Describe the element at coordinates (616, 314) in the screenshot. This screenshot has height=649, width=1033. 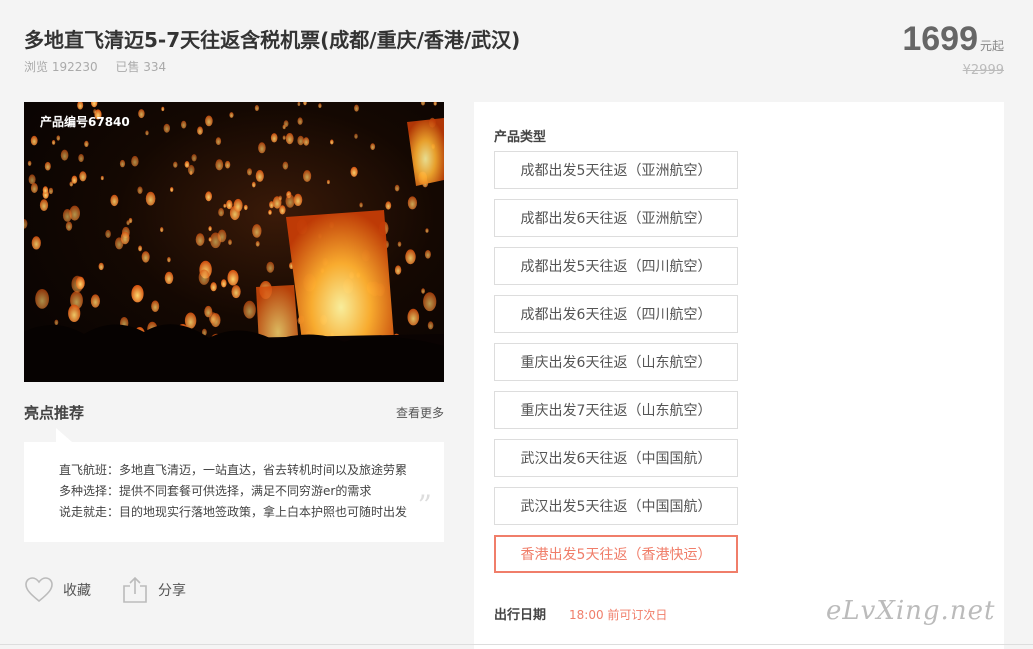
I see `option-button: 成都出发6天往返（四川航空）` at that location.